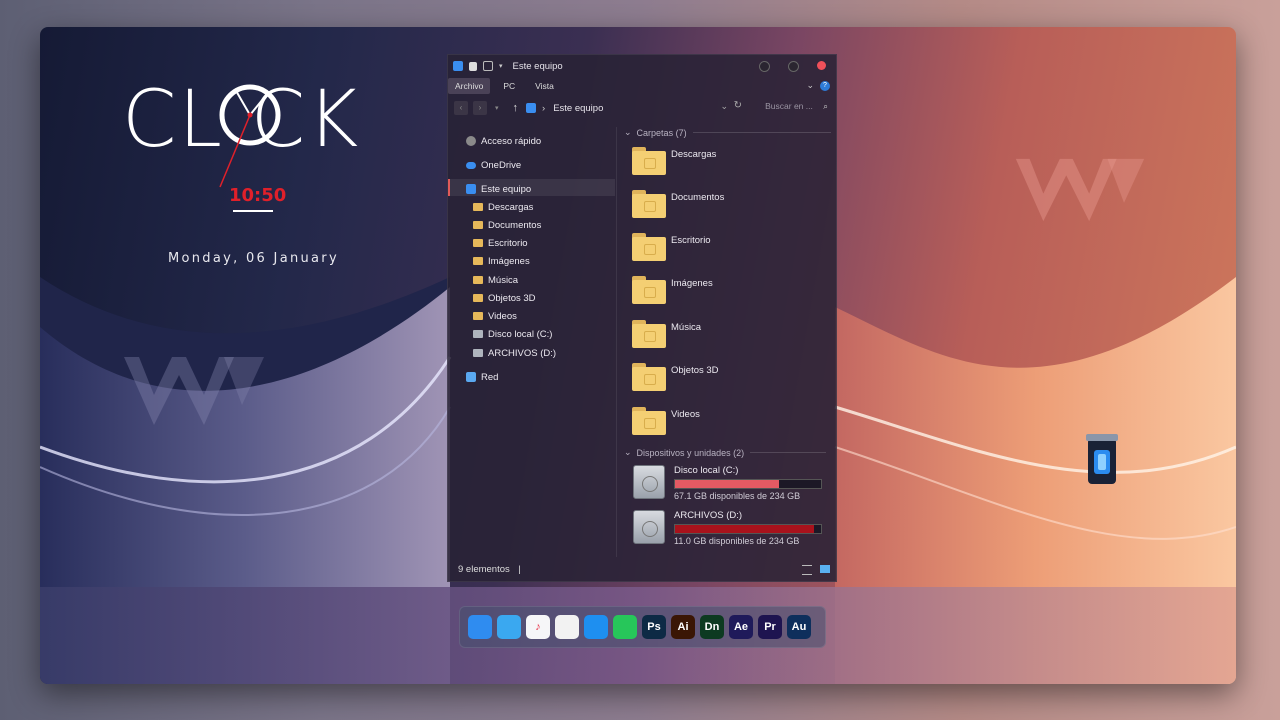 The image size is (1280, 720). Describe the element at coordinates (741, 627) in the screenshot. I see `aftereffects-icon: Ae` at that location.